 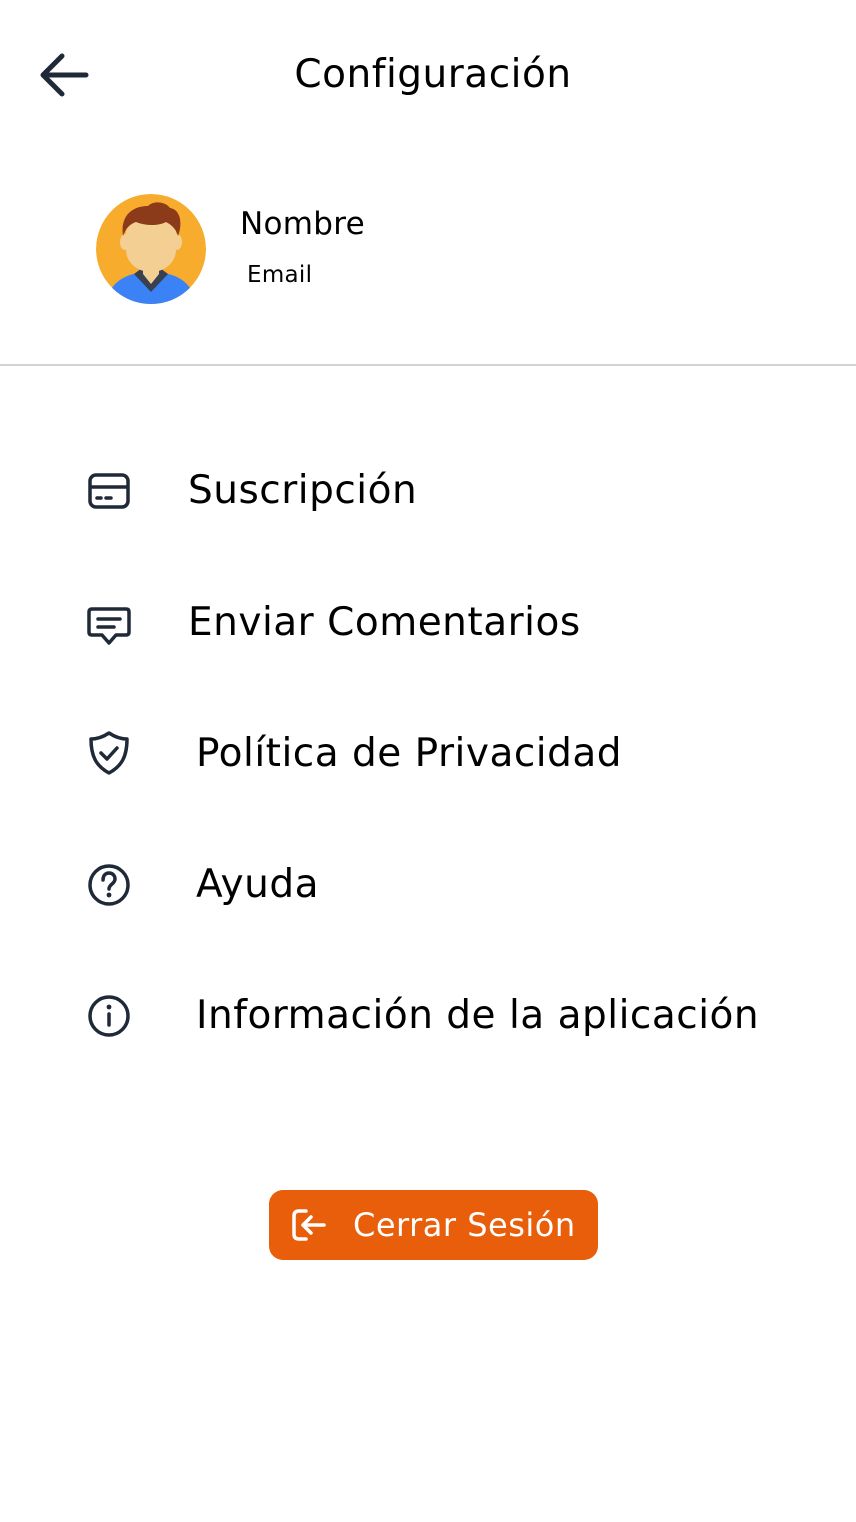 What do you see at coordinates (409, 753) in the screenshot?
I see `menu-item-label: Política de Privacidad` at bounding box center [409, 753].